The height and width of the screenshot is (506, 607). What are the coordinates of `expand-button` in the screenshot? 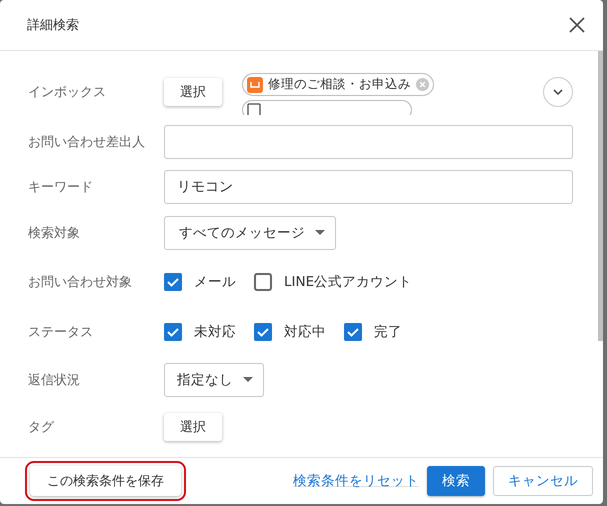 It's located at (558, 92).